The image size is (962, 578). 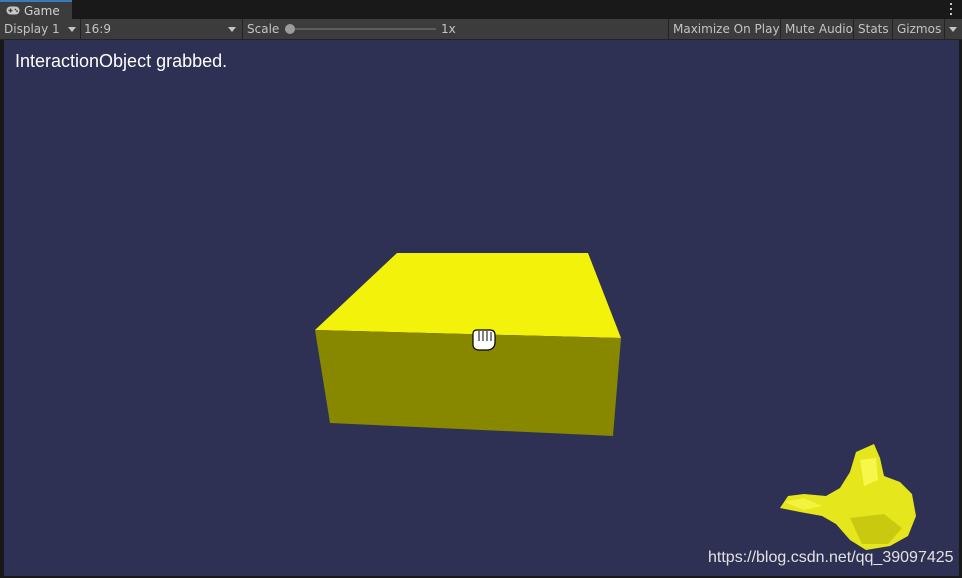 What do you see at coordinates (873, 29) in the screenshot?
I see `stats-button: Stats` at bounding box center [873, 29].